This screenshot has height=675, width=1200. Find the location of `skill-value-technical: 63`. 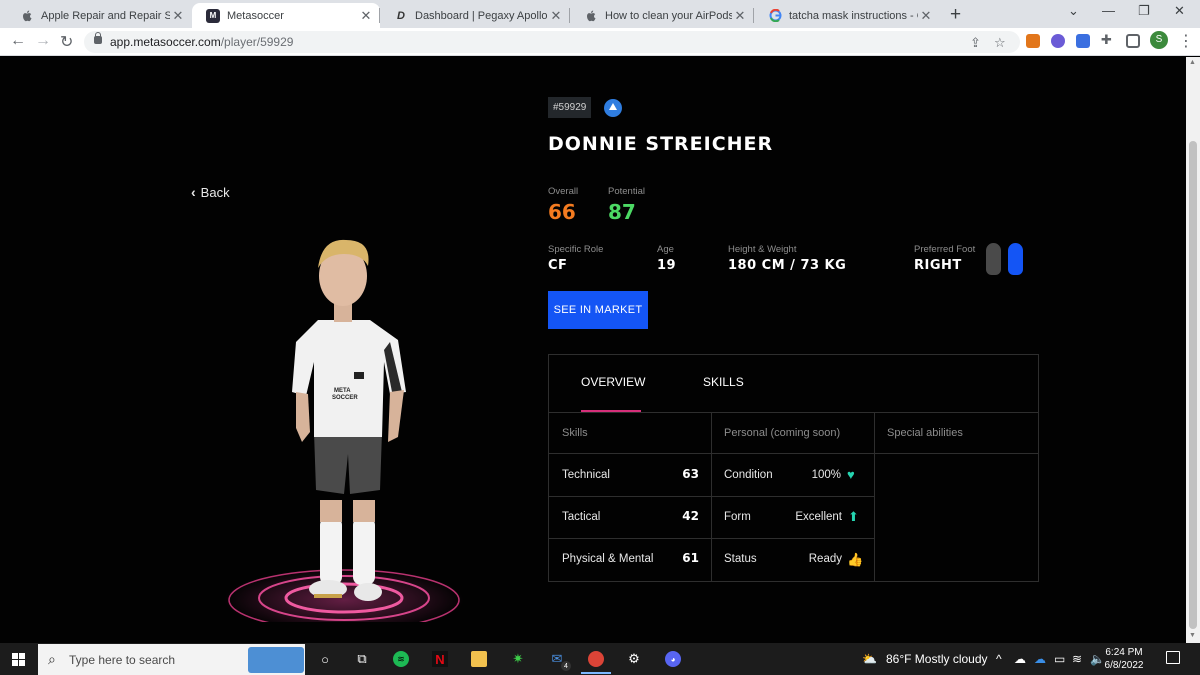

skill-value-technical: 63 is located at coordinates (690, 474).